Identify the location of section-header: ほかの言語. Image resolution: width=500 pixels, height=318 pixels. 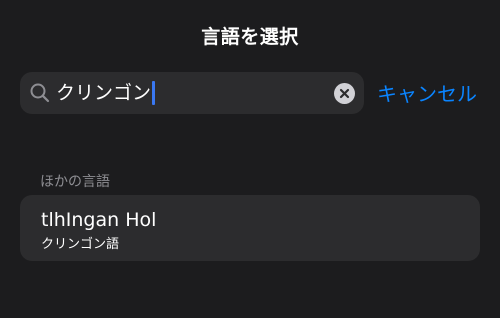
(75, 182).